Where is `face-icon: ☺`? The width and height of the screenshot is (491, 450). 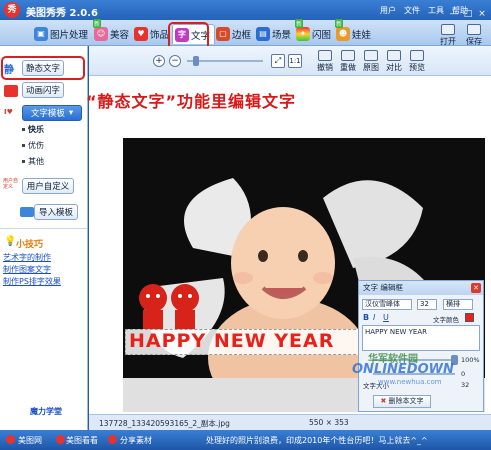 face-icon: ☺ is located at coordinates (101, 34).